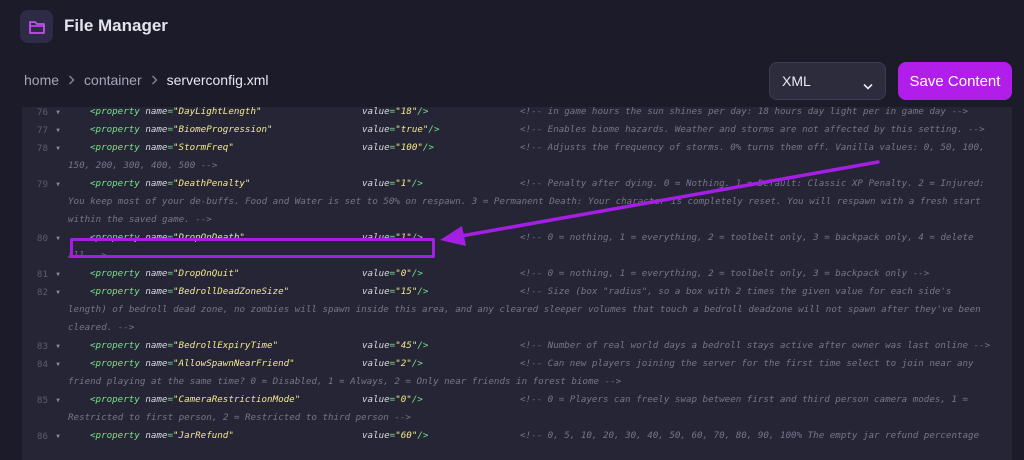  Describe the element at coordinates (409, 147) in the screenshot. I see `property-value: "100"` at that location.